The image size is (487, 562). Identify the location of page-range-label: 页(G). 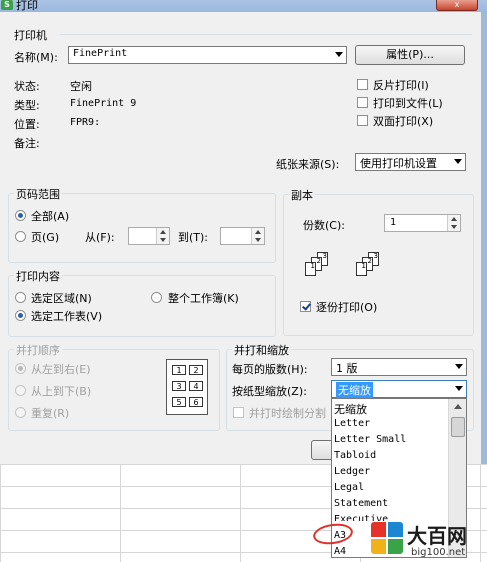
(45, 237).